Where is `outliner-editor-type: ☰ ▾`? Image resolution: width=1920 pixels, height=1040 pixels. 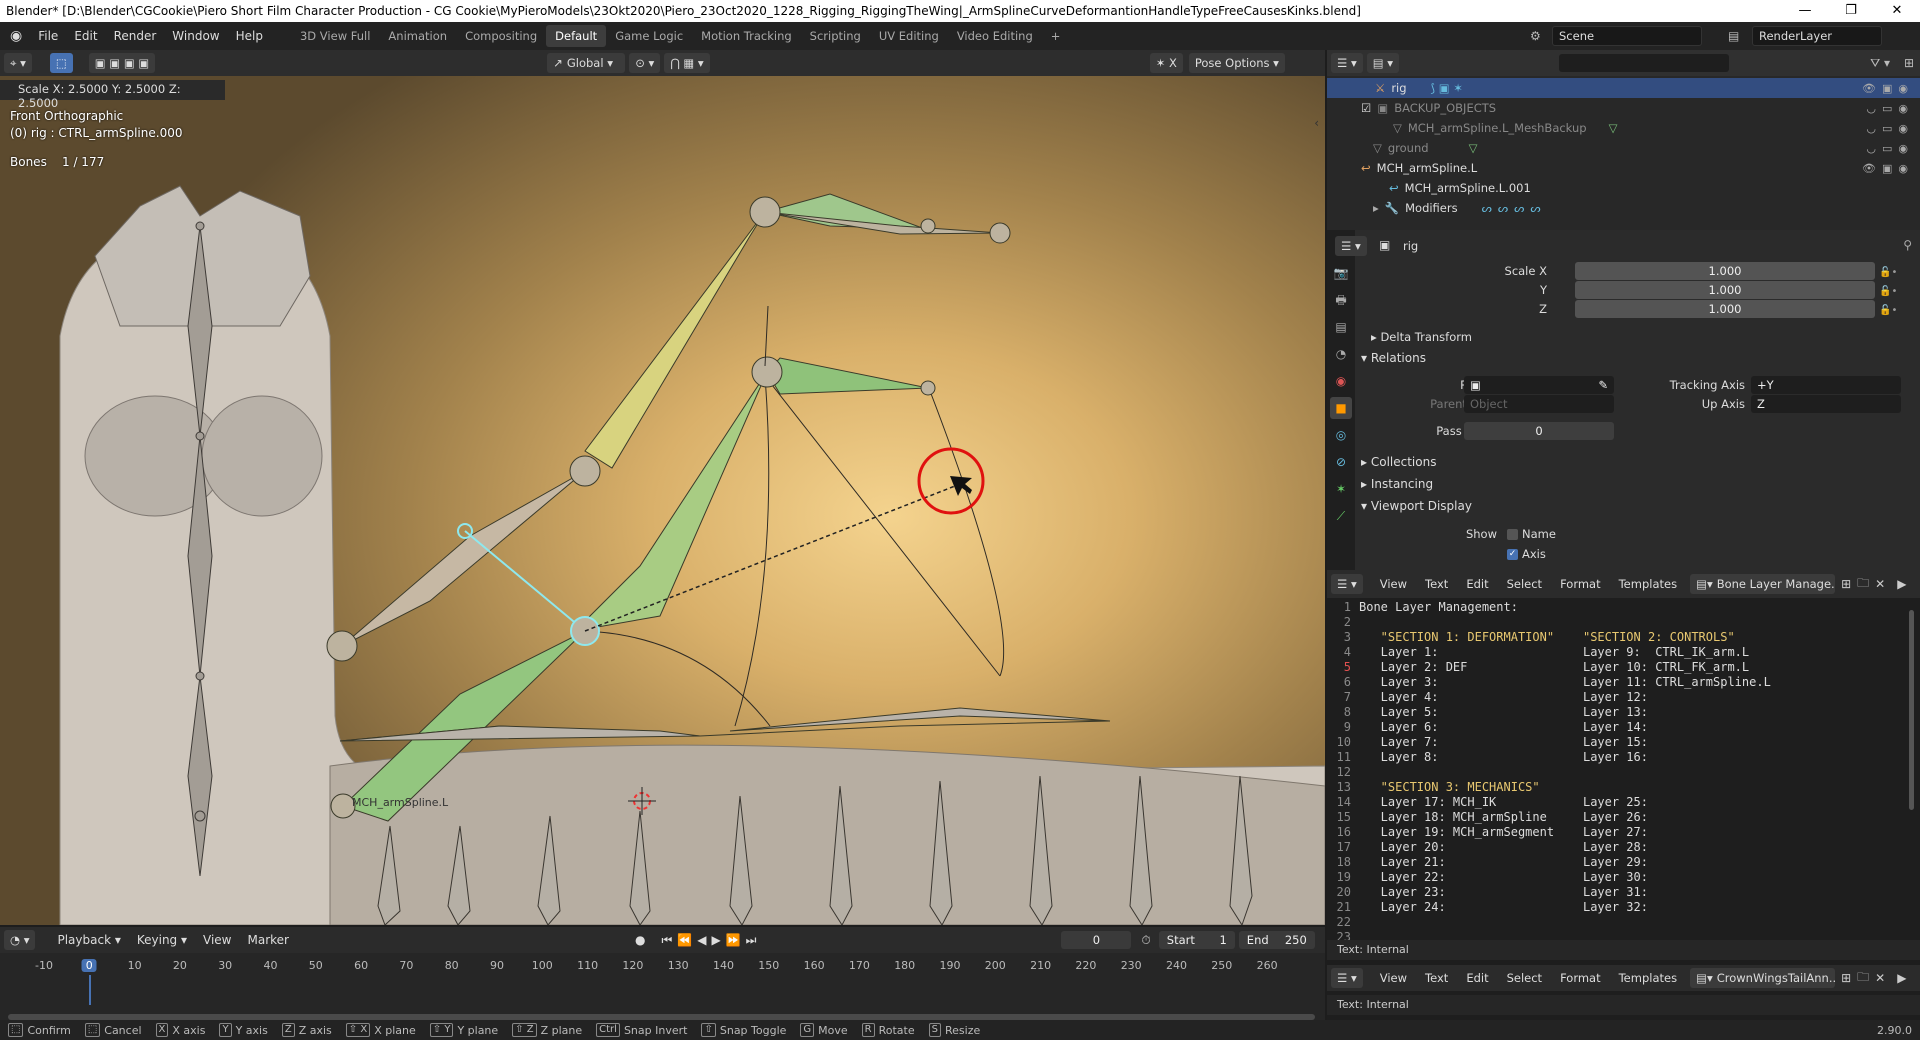
outliner-editor-type: ☰ ▾ is located at coordinates (1347, 63).